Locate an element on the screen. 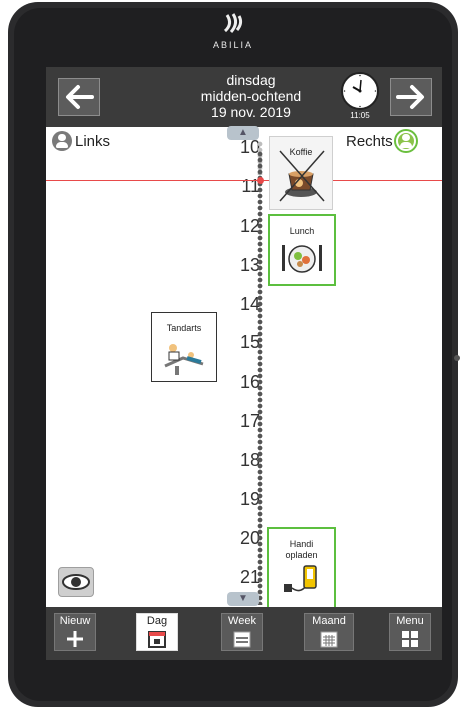 The height and width of the screenshot is (709, 466). day-calendar-icon is located at coordinates (157, 639).